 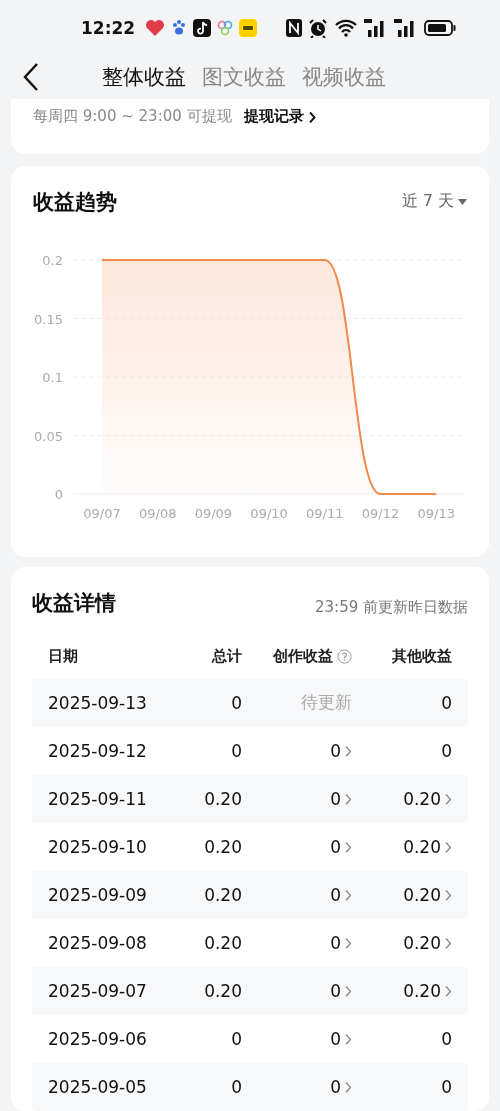 I want to click on axis-label: 09/09, so click(x=213, y=513).